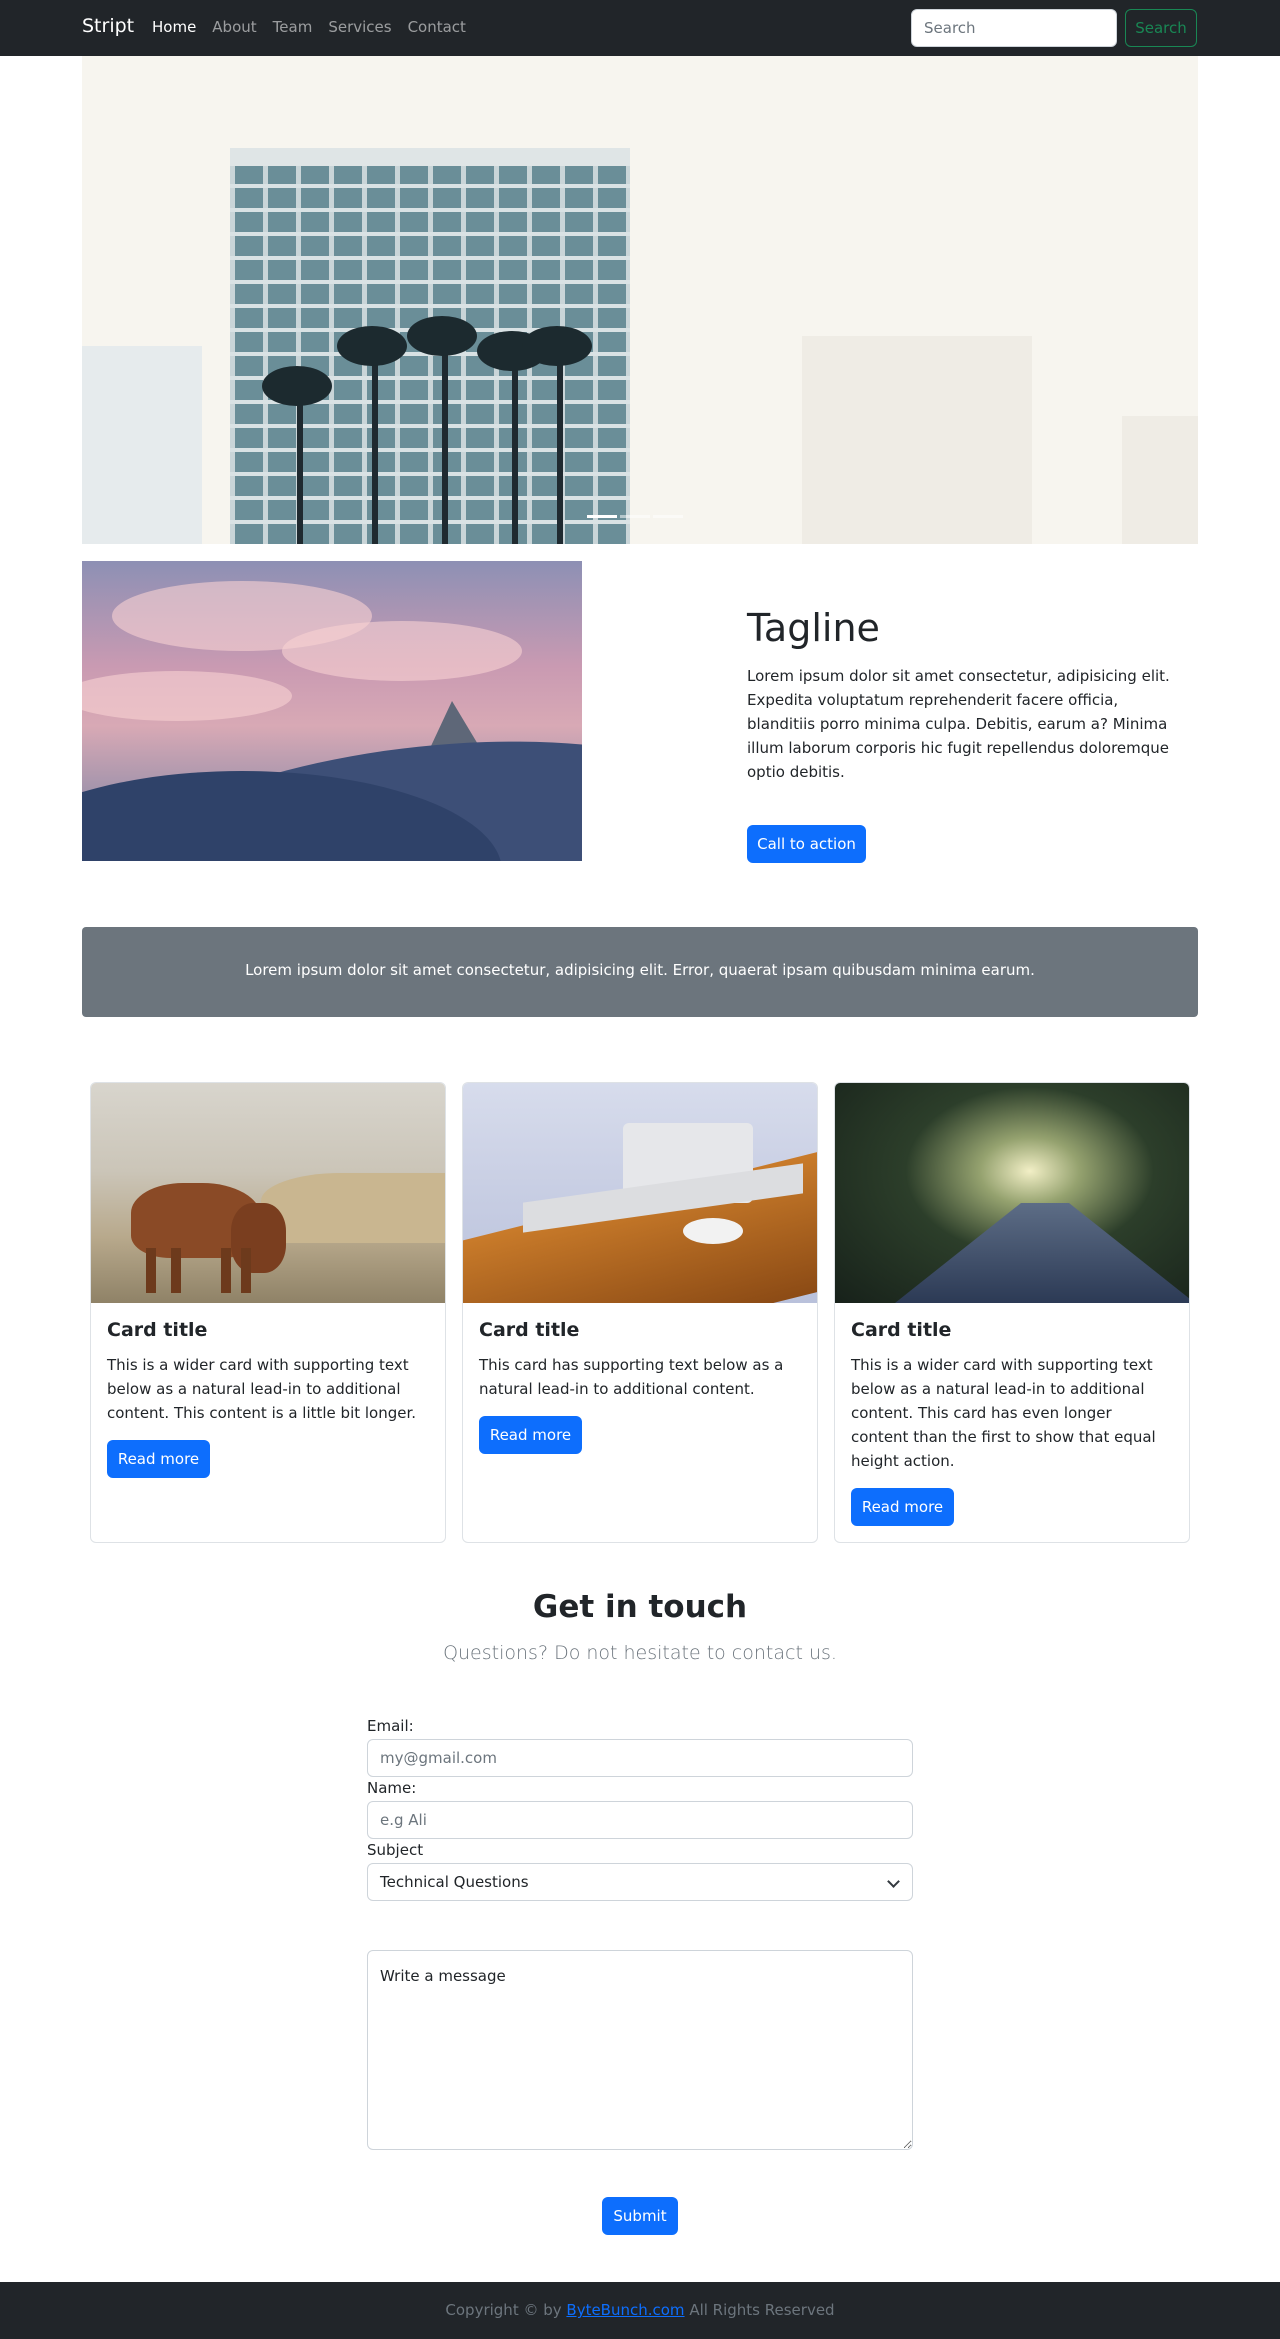 This screenshot has height=2339, width=1280. What do you see at coordinates (1161, 28) in the screenshot?
I see `search-button: Search` at bounding box center [1161, 28].